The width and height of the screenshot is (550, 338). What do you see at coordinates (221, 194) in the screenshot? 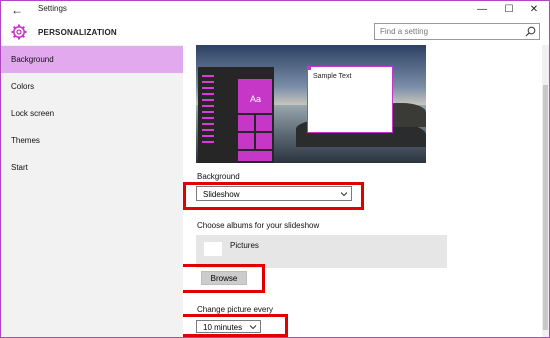
I see `background-dropdown-value: Slideshow` at bounding box center [221, 194].